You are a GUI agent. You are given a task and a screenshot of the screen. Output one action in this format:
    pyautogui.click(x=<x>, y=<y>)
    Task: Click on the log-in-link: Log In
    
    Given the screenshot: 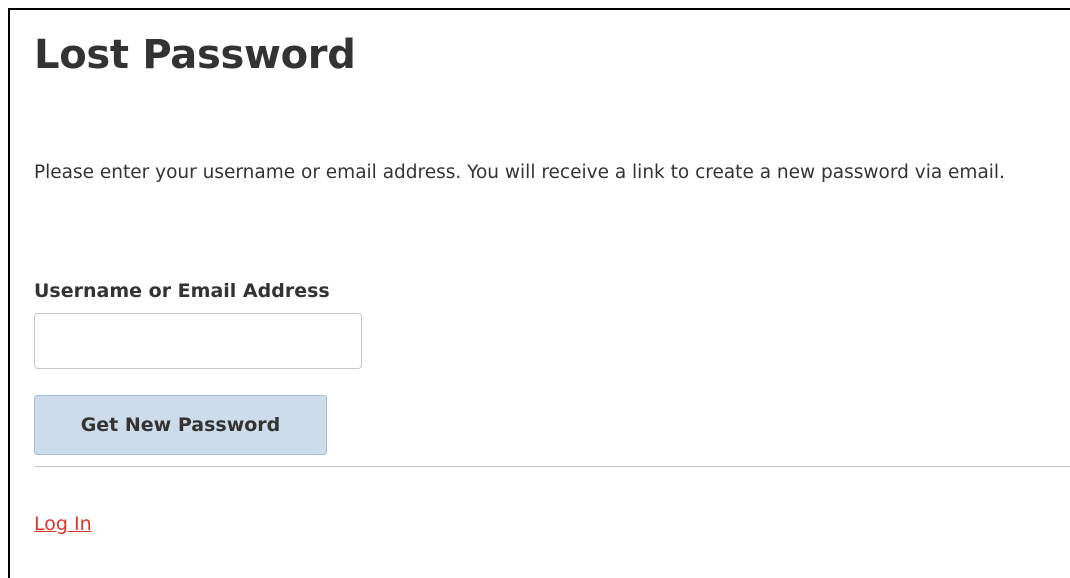 What is the action you would take?
    pyautogui.click(x=63, y=524)
    